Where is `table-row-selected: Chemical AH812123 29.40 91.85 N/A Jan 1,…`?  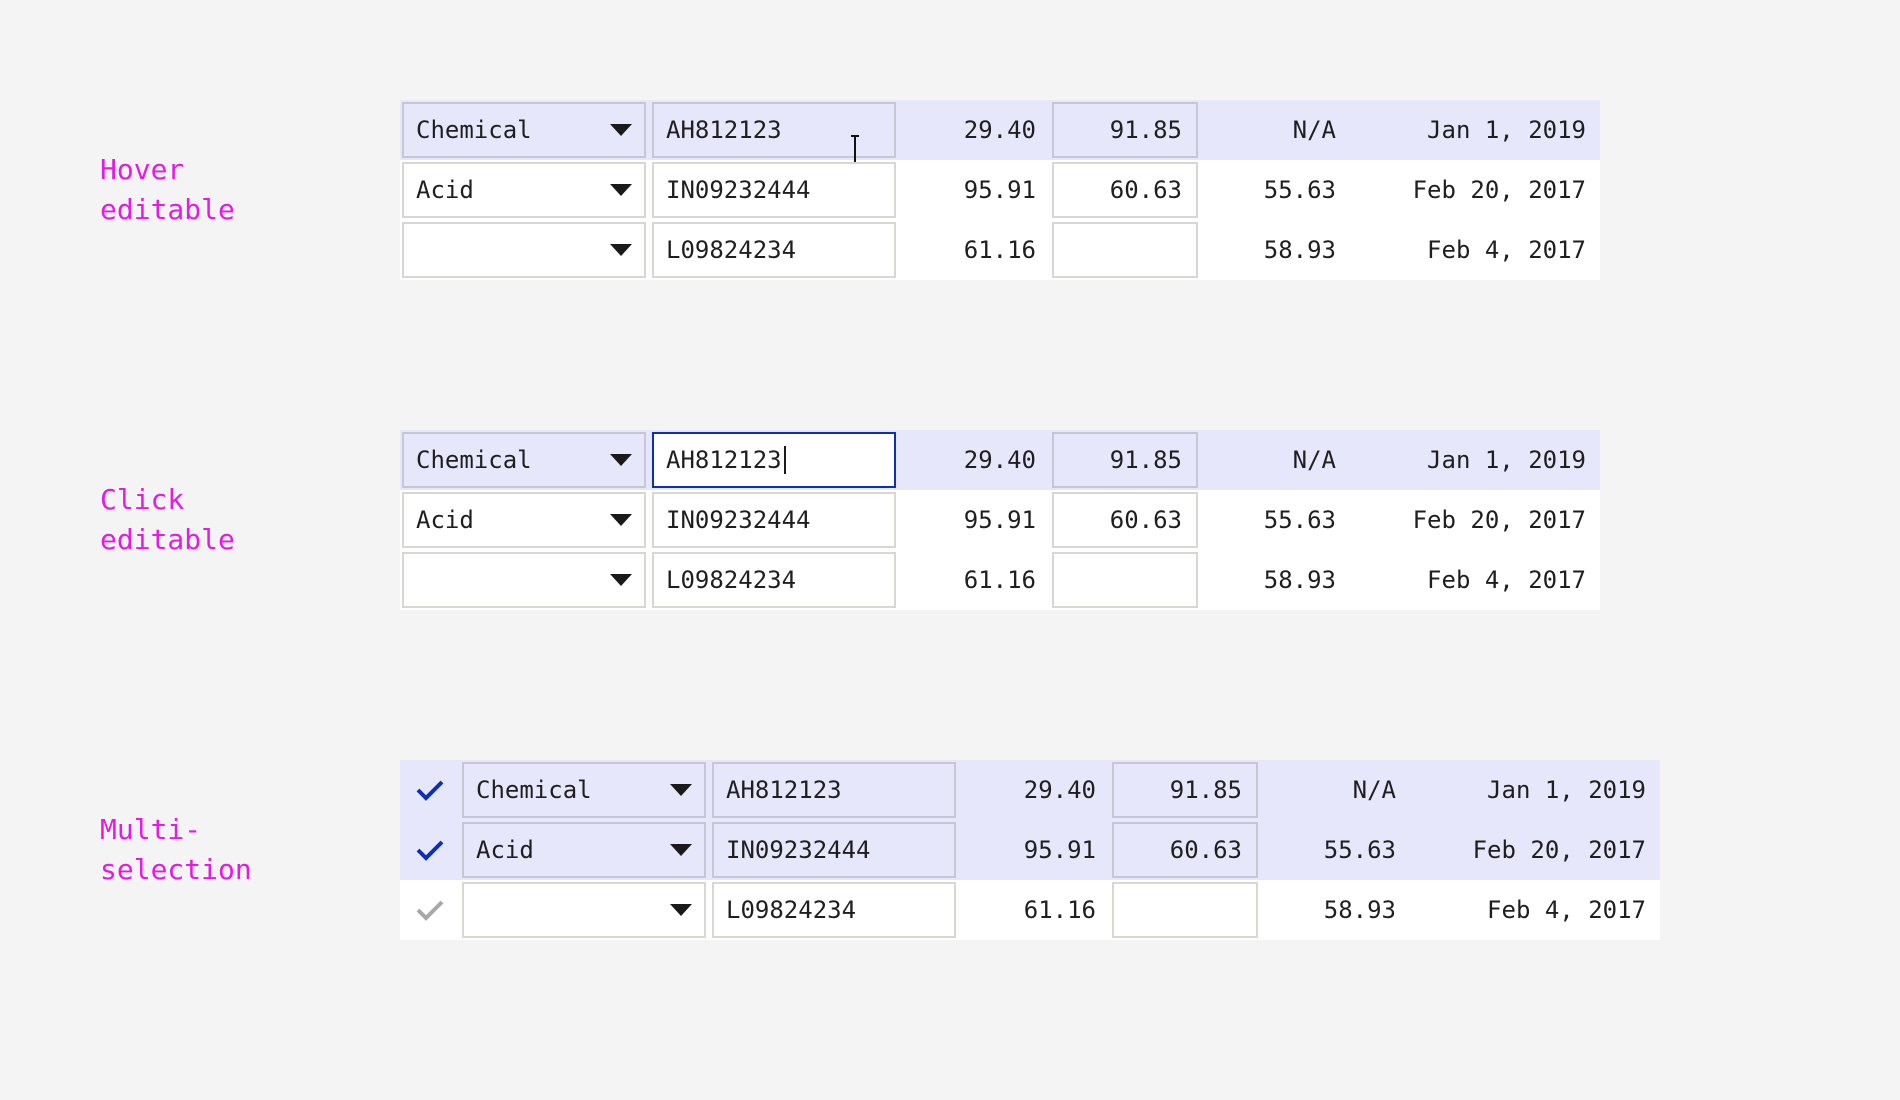 table-row-selected: Chemical AH812123 29.40 91.85 N/A Jan 1,… is located at coordinates (1030, 790).